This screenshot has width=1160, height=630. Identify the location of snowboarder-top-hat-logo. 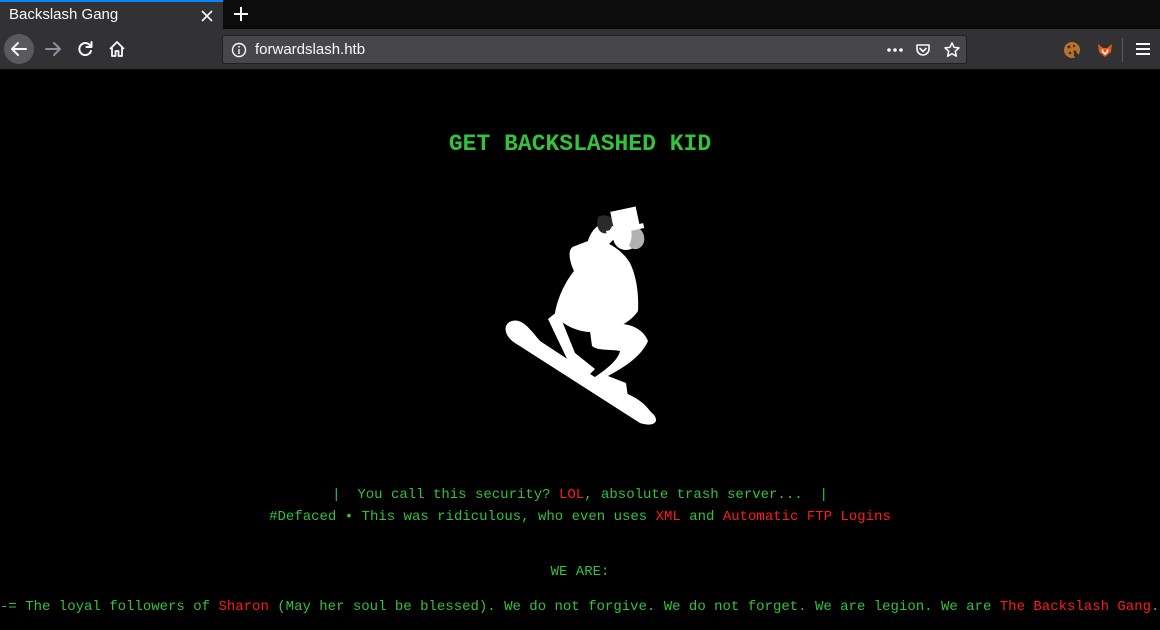
(581, 315).